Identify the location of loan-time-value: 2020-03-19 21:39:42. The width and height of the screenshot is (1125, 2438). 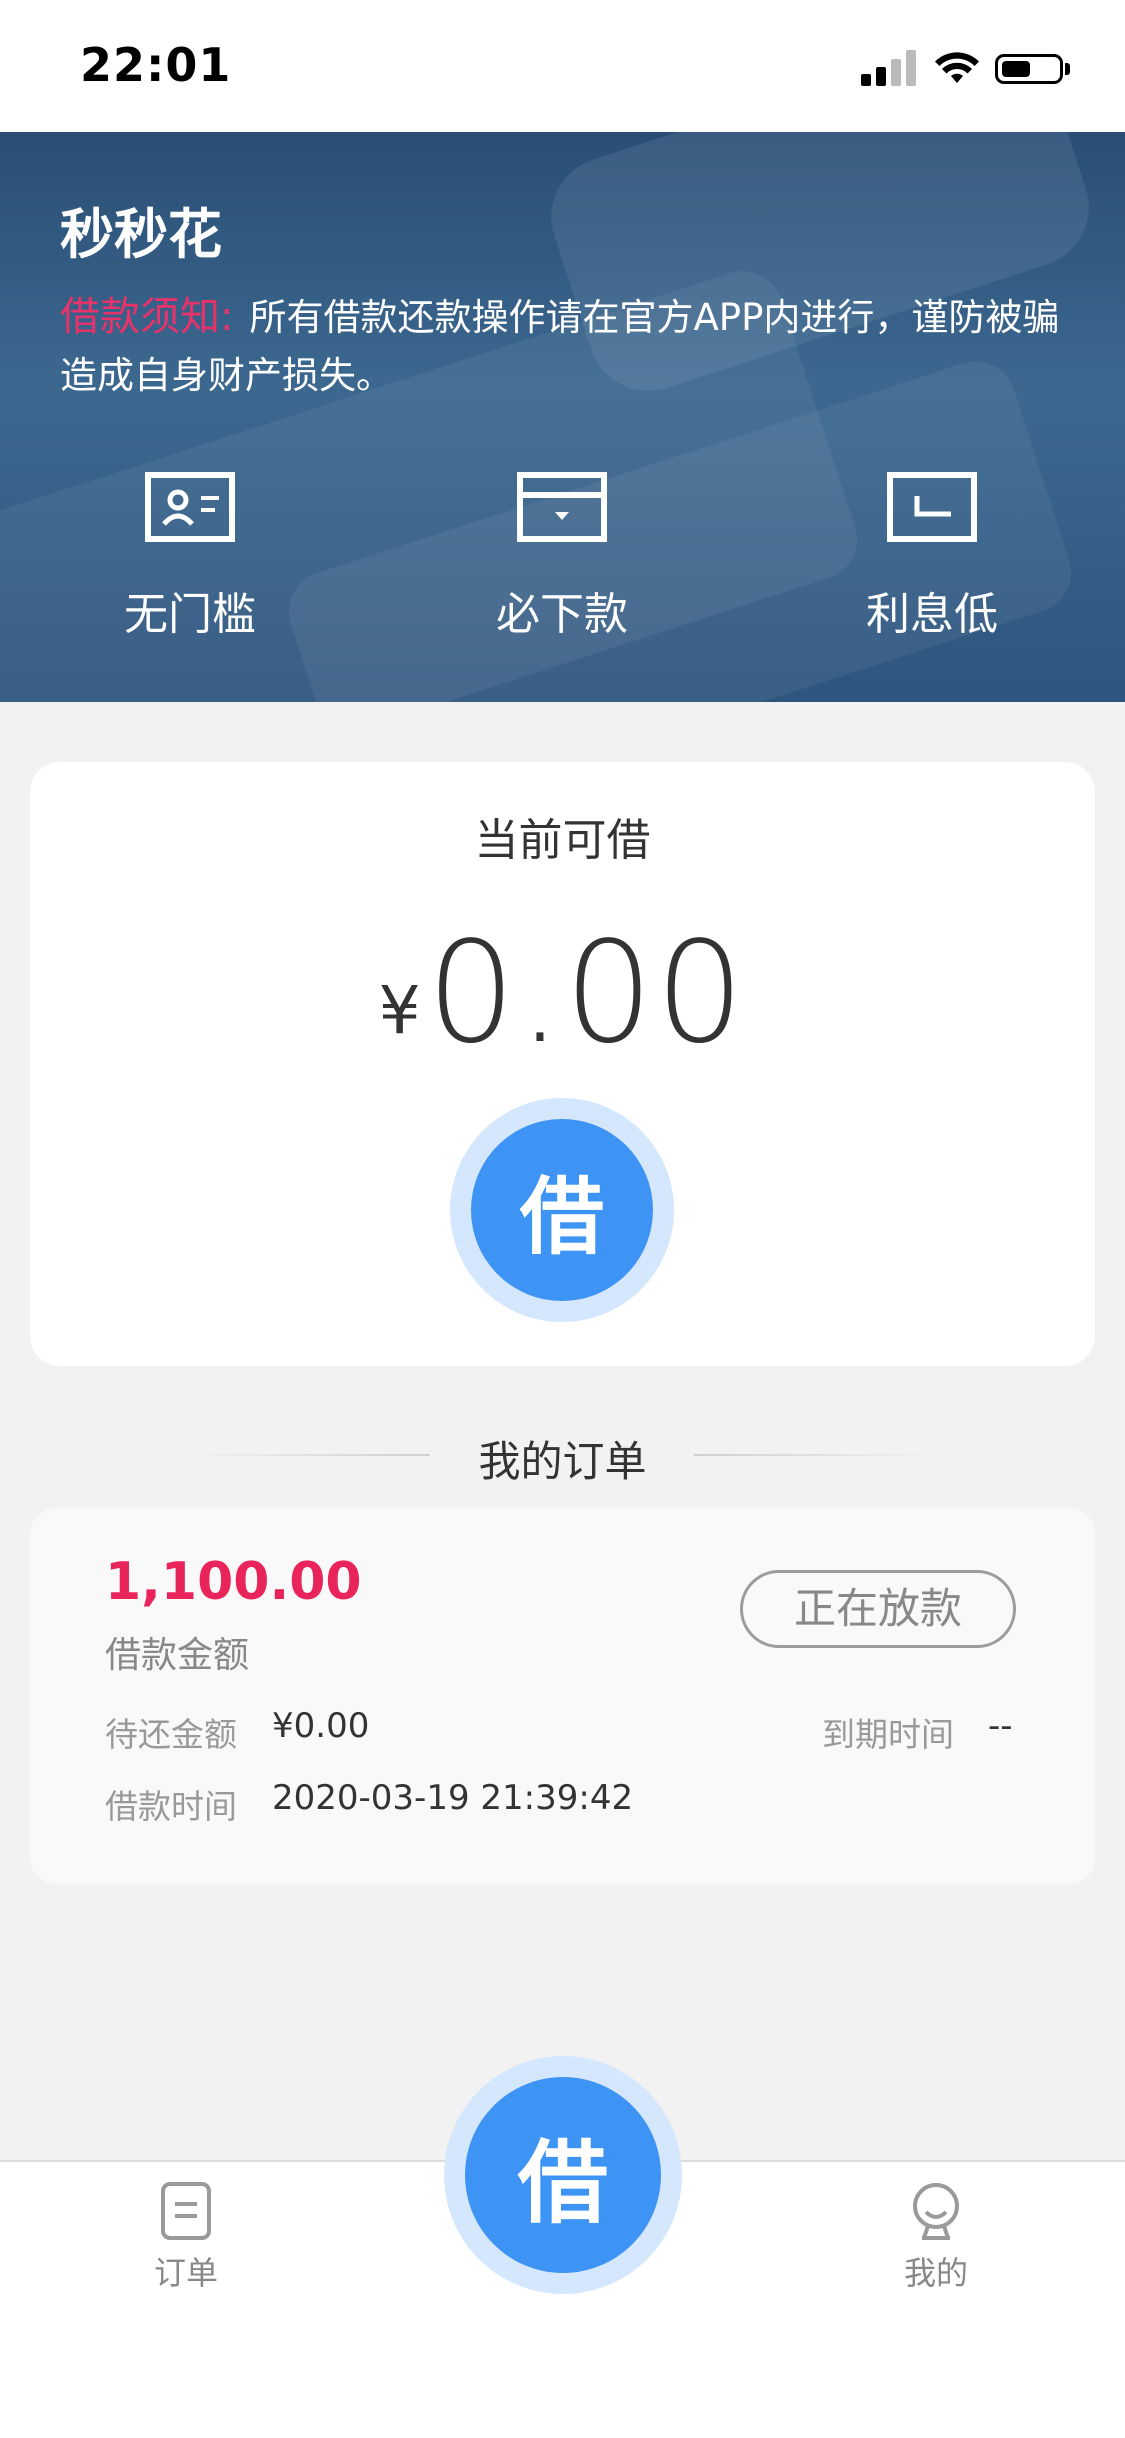
(453, 1798).